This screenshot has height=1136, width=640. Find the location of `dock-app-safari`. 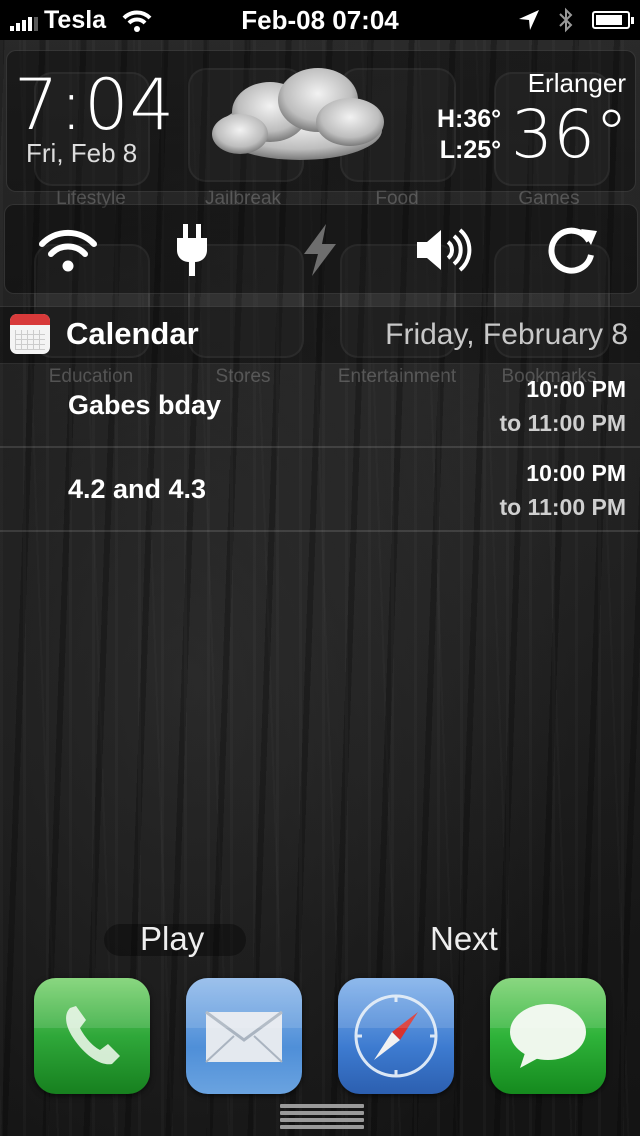

dock-app-safari is located at coordinates (396, 1036).